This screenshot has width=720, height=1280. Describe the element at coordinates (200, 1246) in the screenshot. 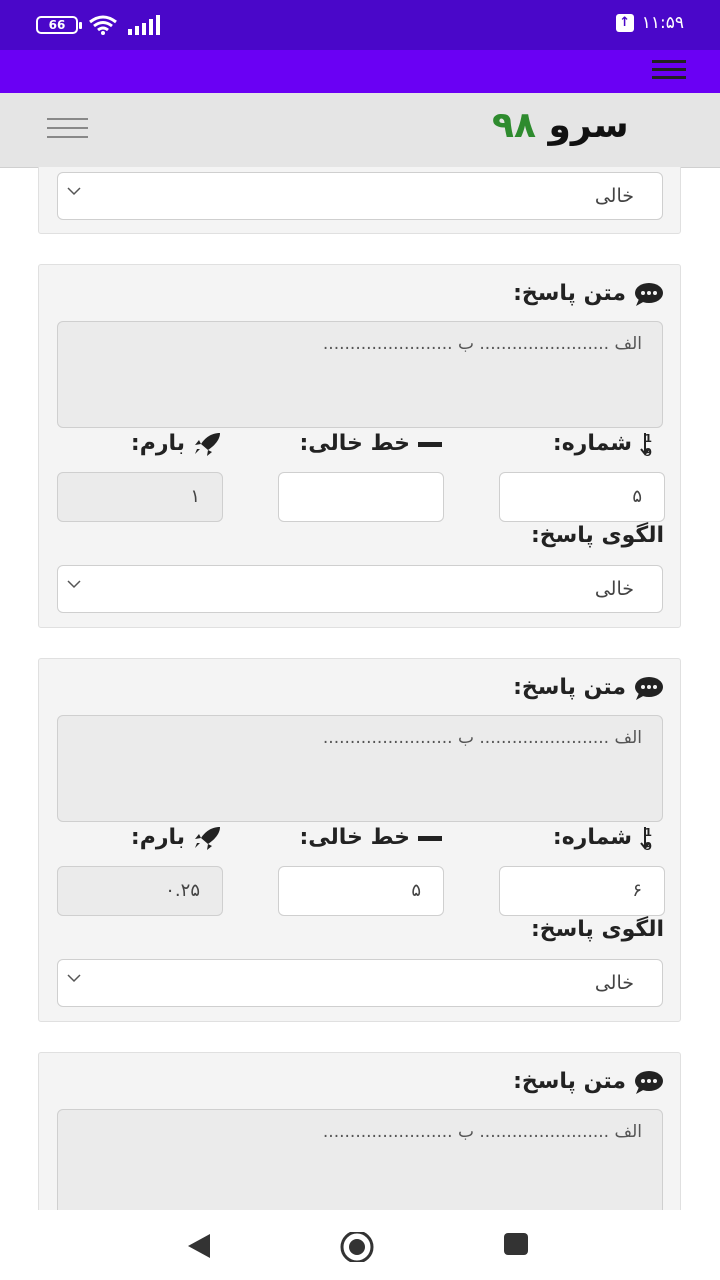

I see `back-icon` at that location.